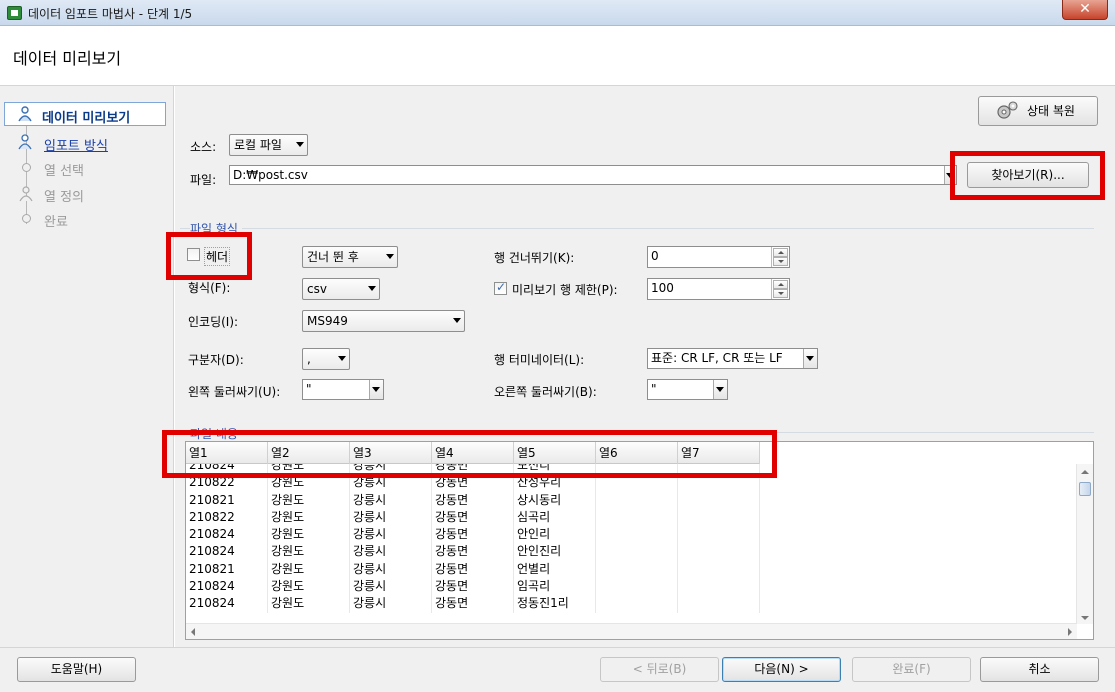 This screenshot has height=692, width=1115. What do you see at coordinates (341, 289) in the screenshot?
I see `format-select: csv` at bounding box center [341, 289].